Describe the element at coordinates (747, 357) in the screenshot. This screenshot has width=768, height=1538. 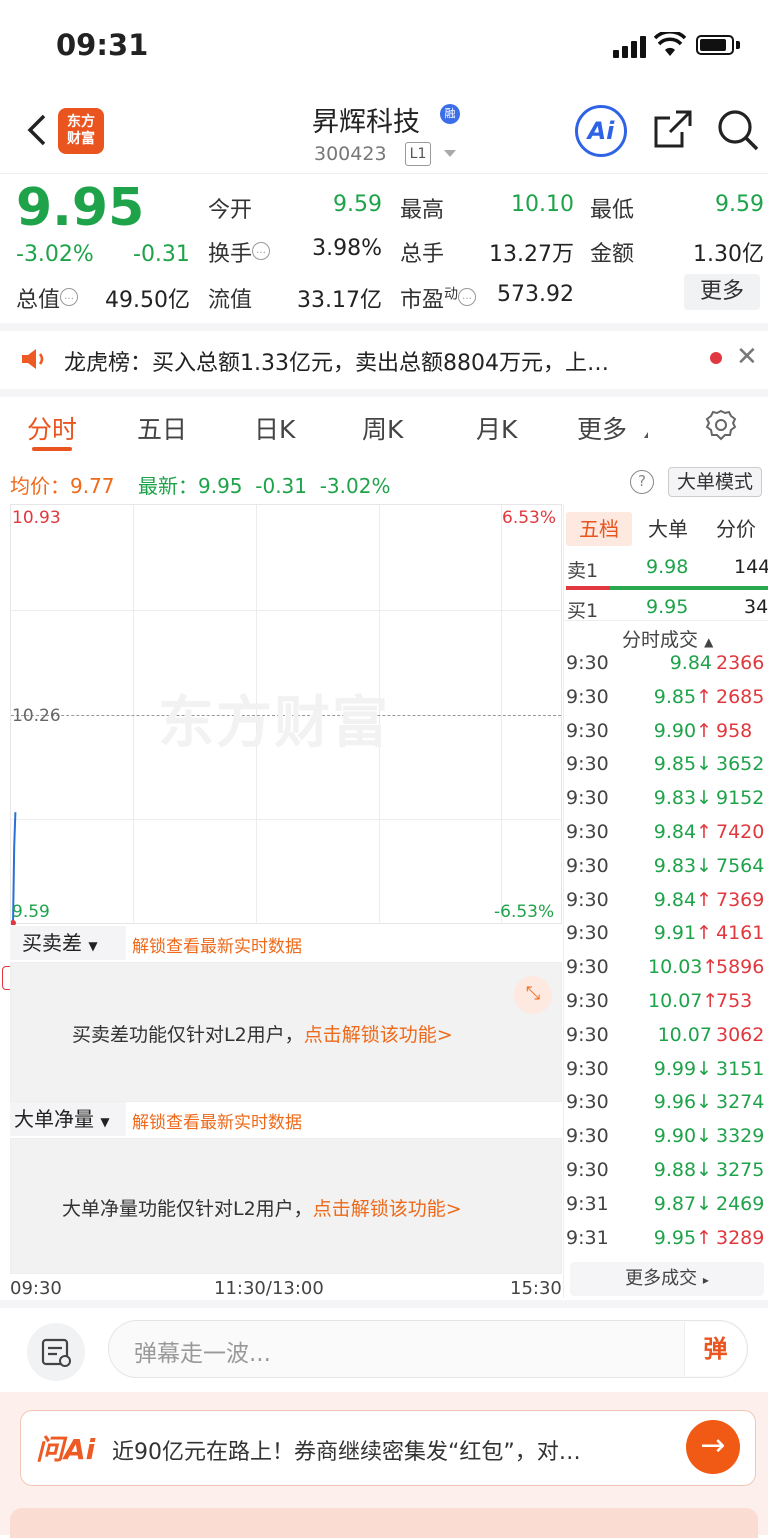
I see `close-icon: ✕` at that location.